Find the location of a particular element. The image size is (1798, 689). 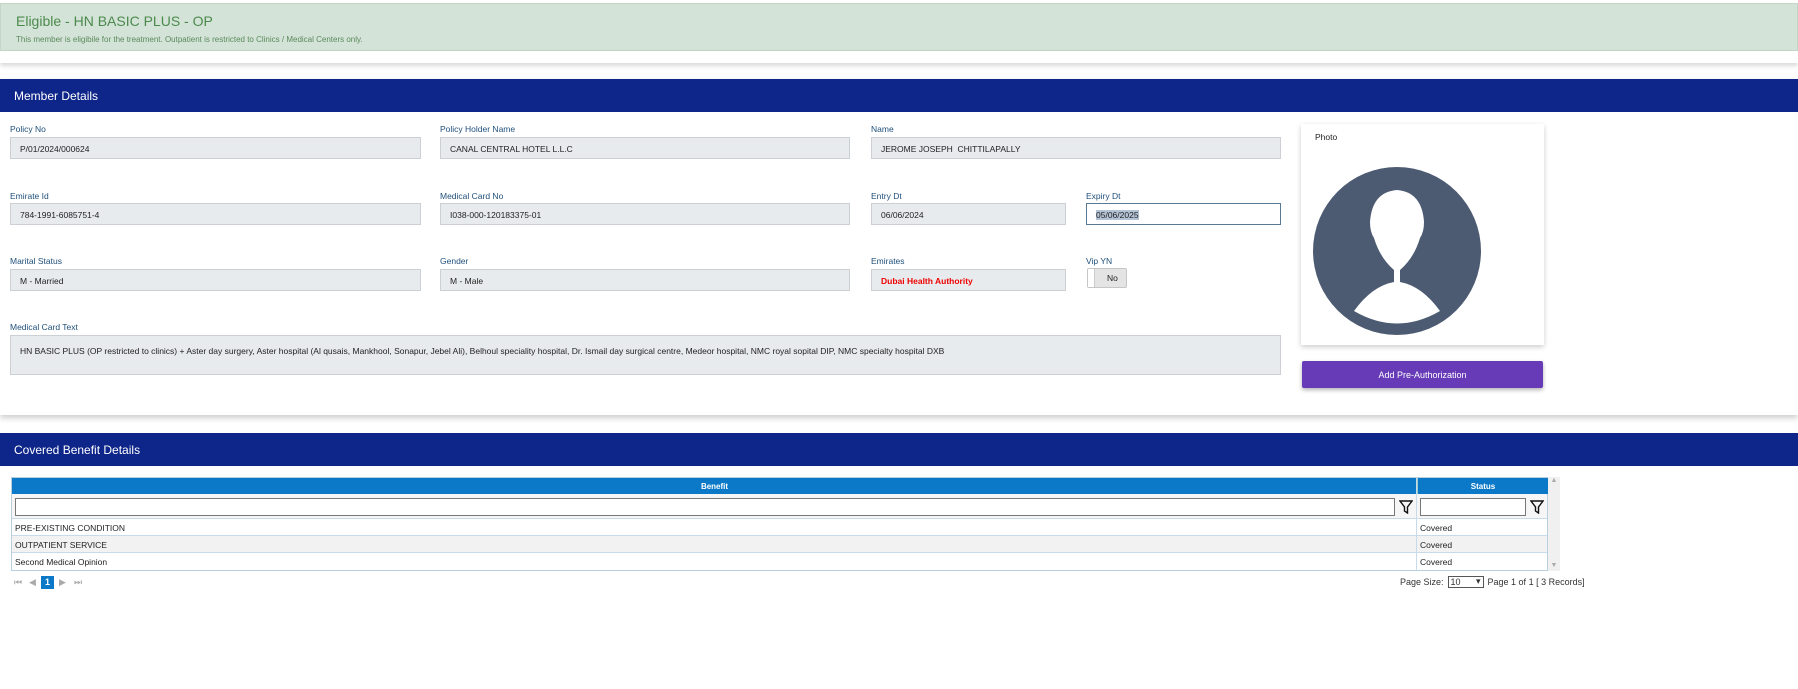

name-label: Name is located at coordinates (882, 129).